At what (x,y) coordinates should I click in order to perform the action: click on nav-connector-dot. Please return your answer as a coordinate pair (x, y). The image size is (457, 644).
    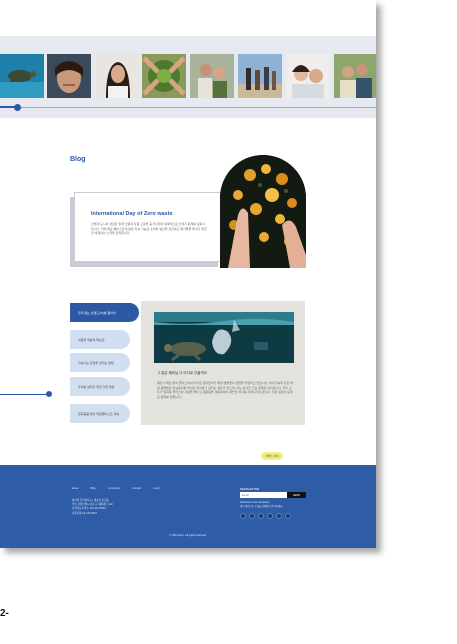
    Looking at the image, I should click on (49, 394).